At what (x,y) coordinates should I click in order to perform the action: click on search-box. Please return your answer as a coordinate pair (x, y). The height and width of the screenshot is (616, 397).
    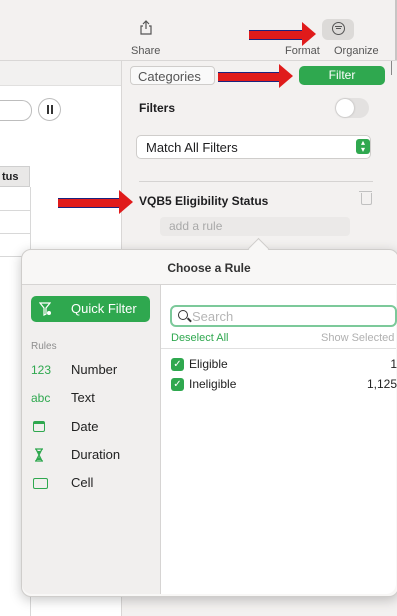
    Looking at the image, I should click on (283, 316).